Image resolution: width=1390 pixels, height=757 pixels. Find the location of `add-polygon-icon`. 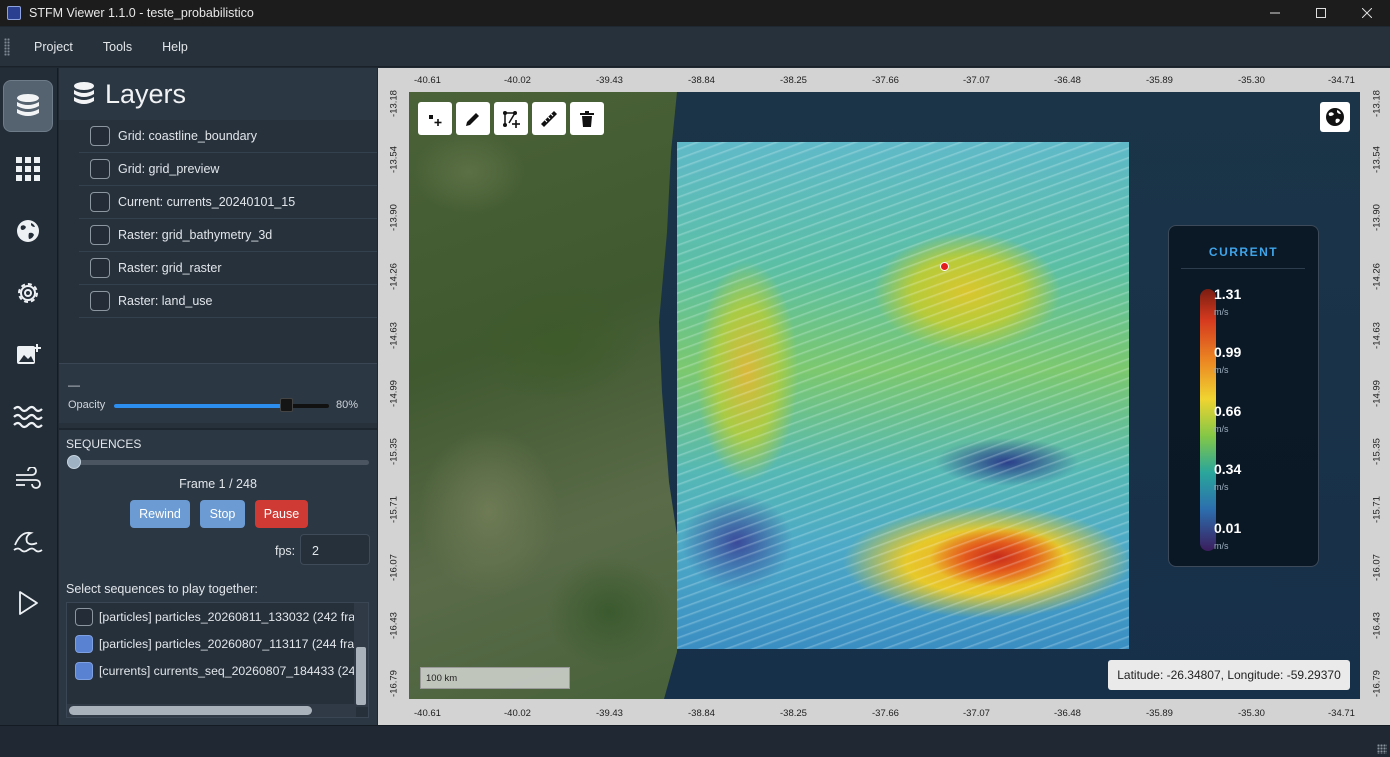

add-polygon-icon is located at coordinates (511, 119).